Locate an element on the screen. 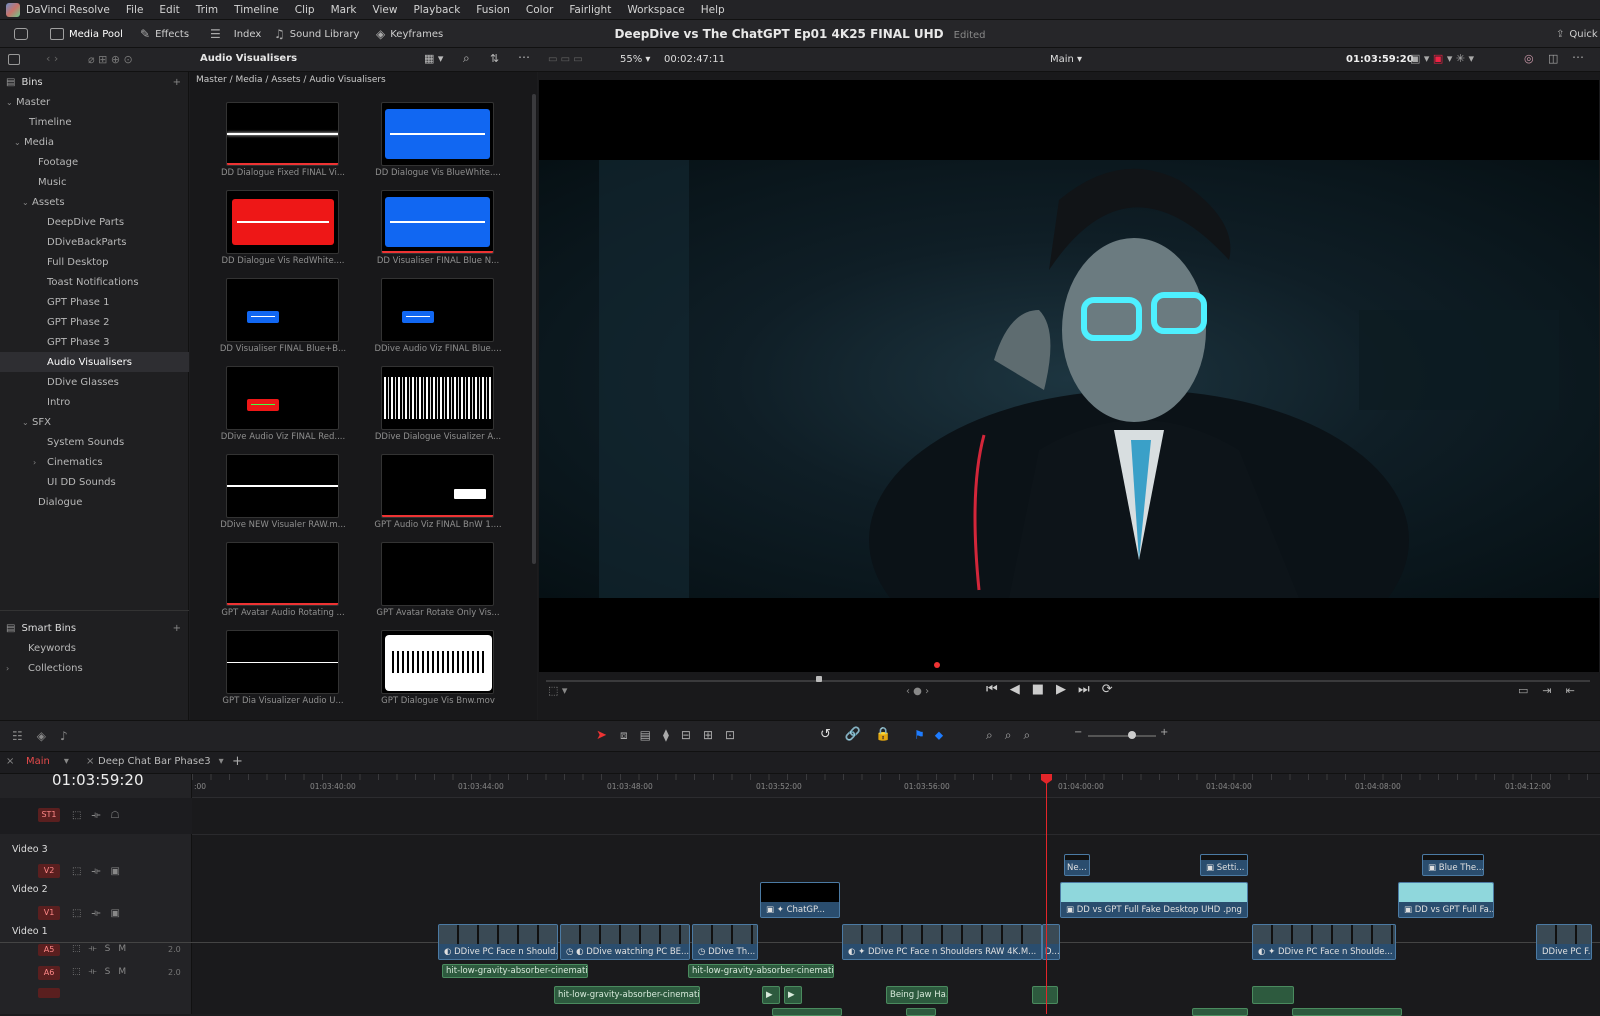  viewer-option-icons: ▣ ▾ ▣ ▾ ✳ ▾ is located at coordinates (1442, 58).